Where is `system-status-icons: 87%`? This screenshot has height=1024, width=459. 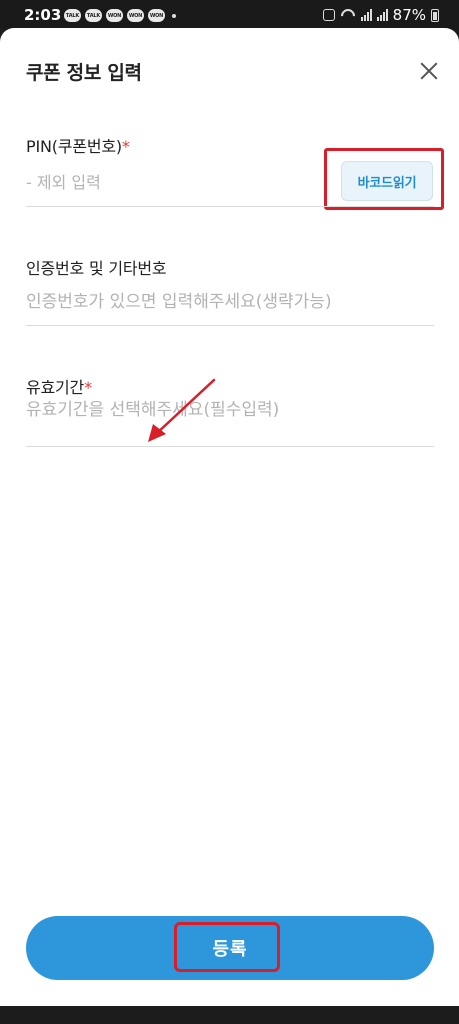
system-status-icons: 87% is located at coordinates (380, 15).